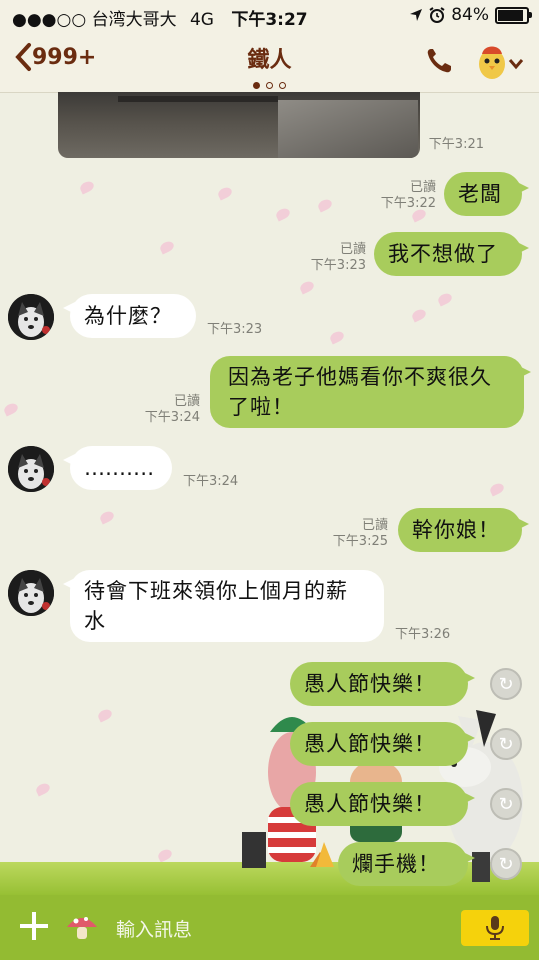  Describe the element at coordinates (360, 541) in the screenshot. I see `message-time: 下午3:25` at that location.